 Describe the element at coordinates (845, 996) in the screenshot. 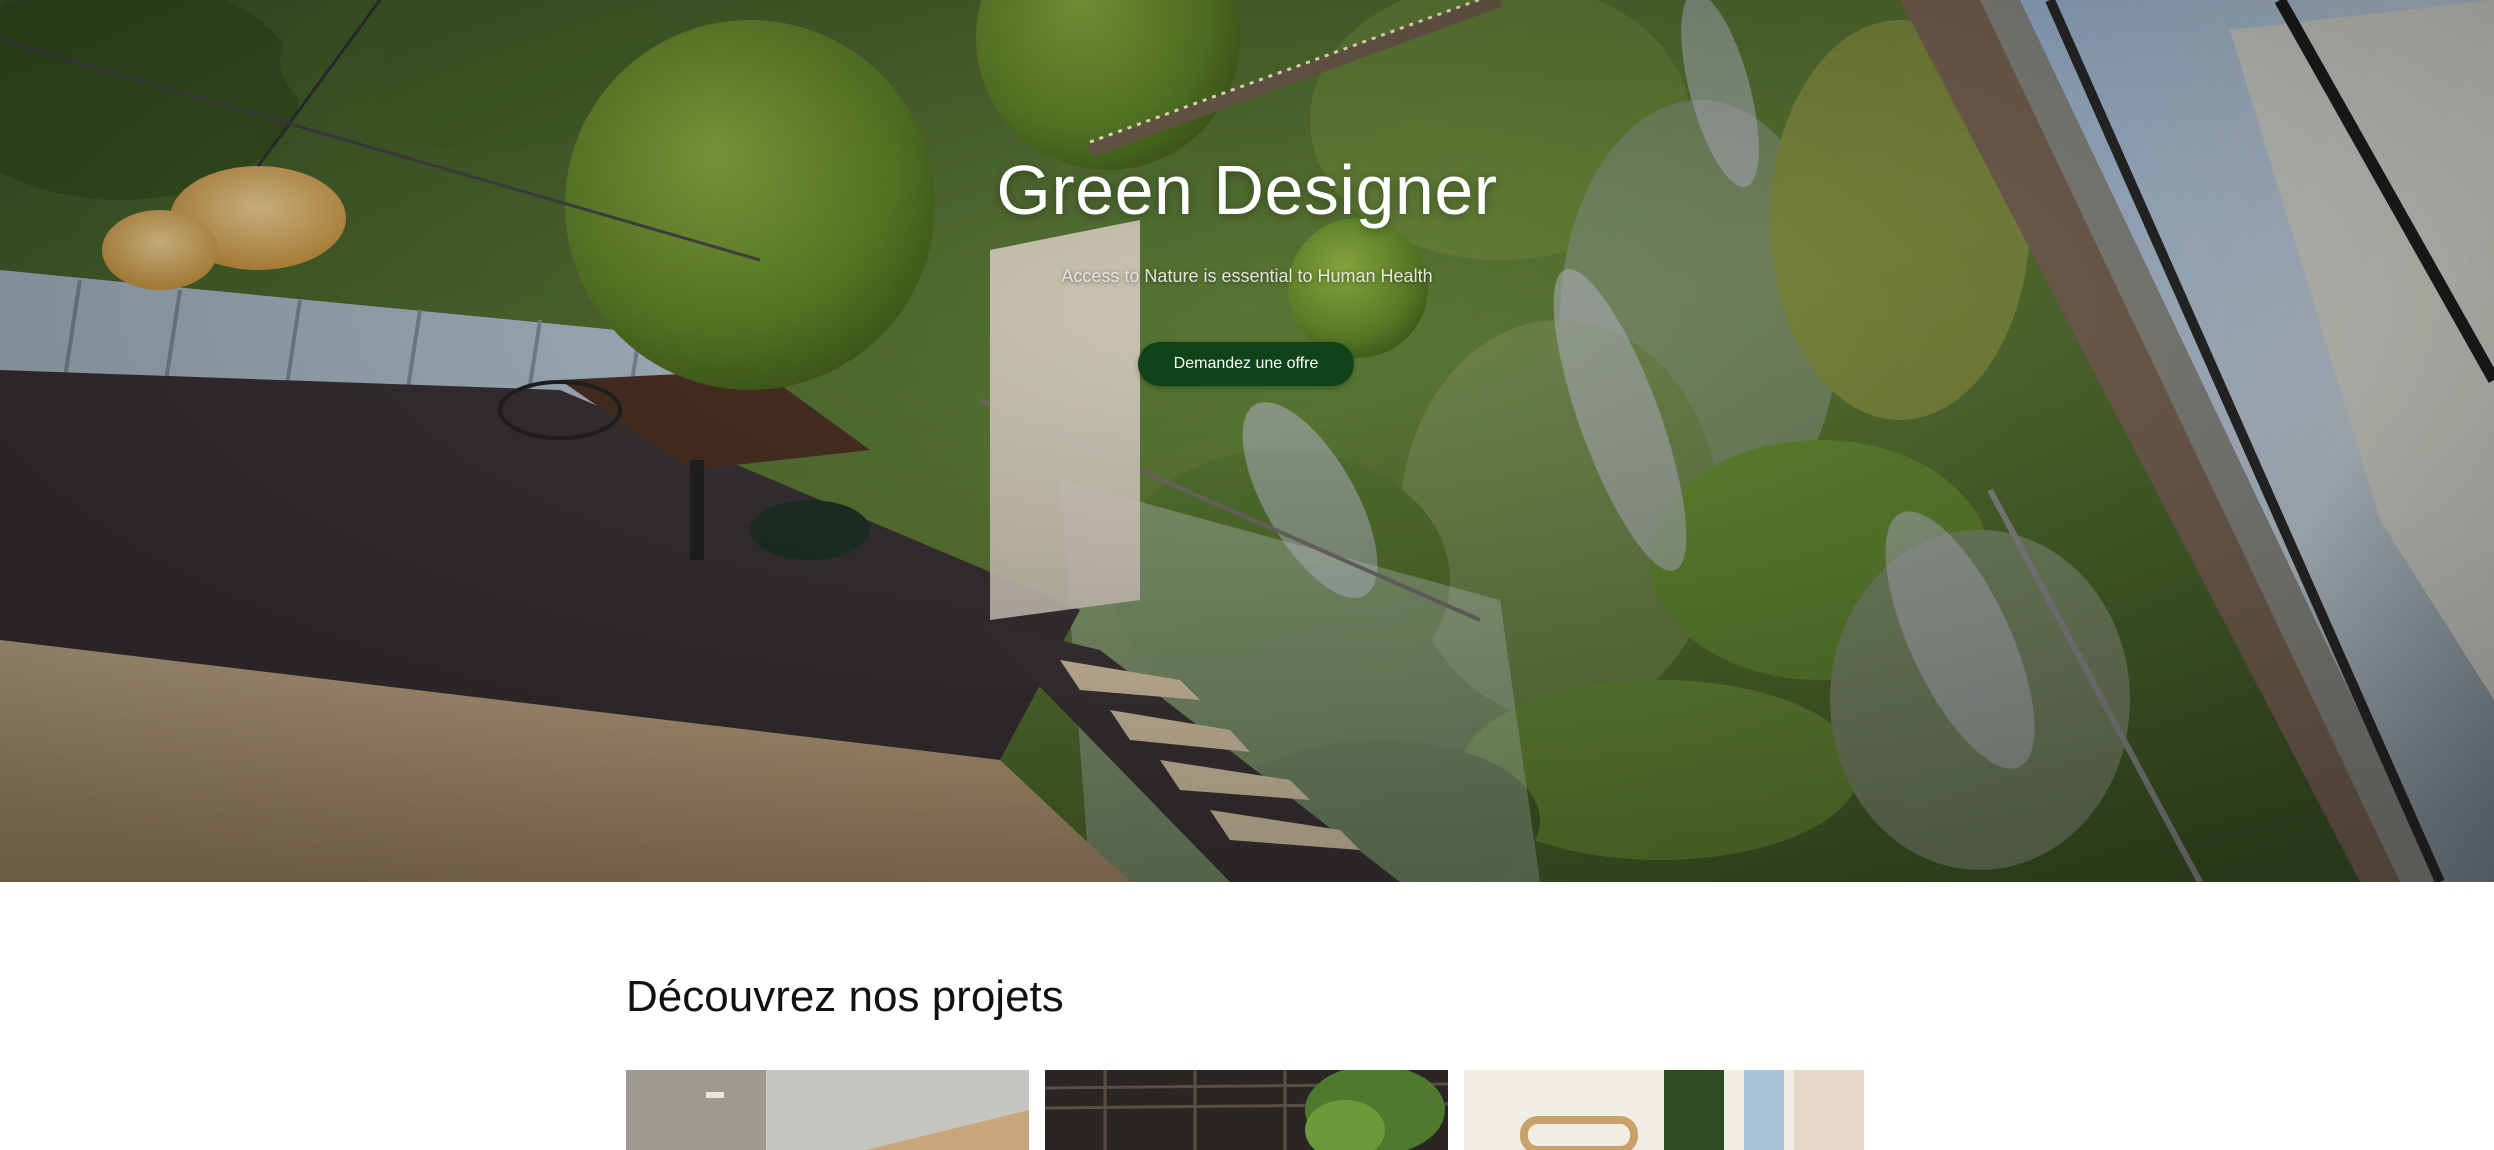

I see `projects-heading: Découvrez nos projets` at that location.